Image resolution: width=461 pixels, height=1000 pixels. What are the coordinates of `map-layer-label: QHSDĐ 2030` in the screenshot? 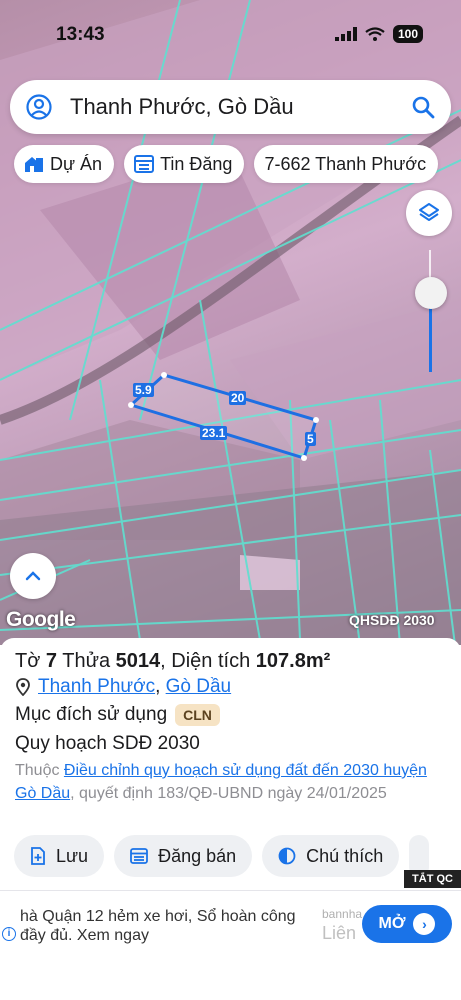 It's located at (392, 620).